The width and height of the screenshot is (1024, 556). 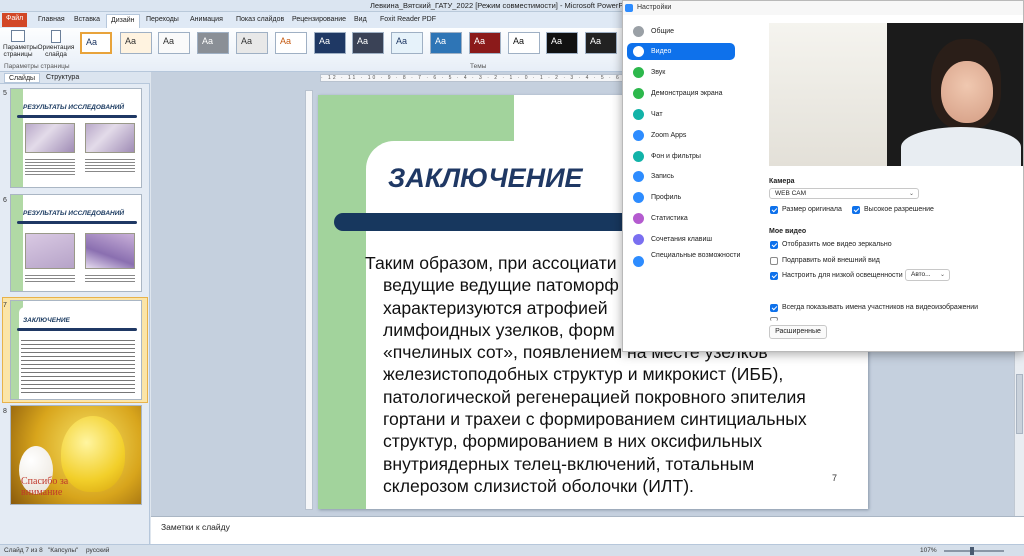 I want to click on page-setup-label: Параметры страницы, so click(x=20, y=51).